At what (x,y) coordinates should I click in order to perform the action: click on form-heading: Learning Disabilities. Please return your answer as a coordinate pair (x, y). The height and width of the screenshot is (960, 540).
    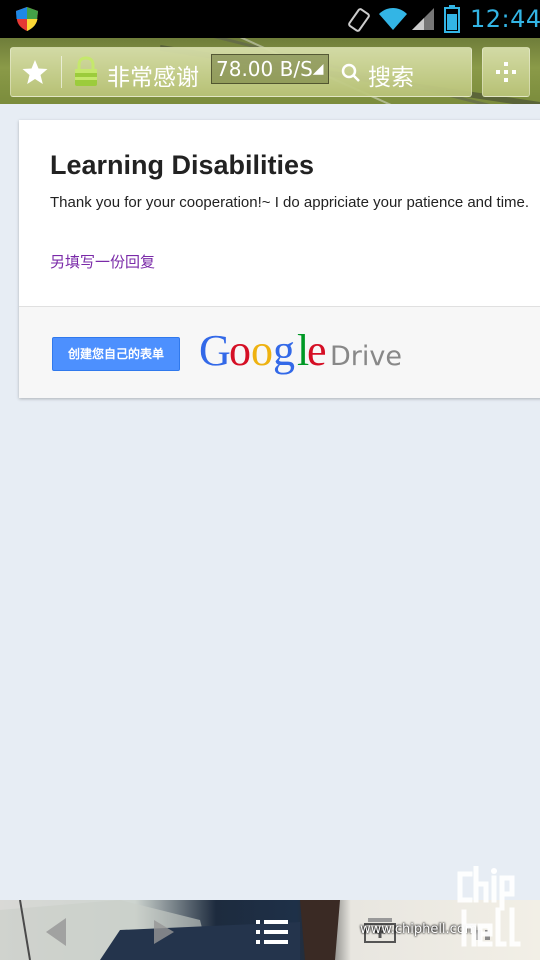
    Looking at the image, I should click on (182, 165).